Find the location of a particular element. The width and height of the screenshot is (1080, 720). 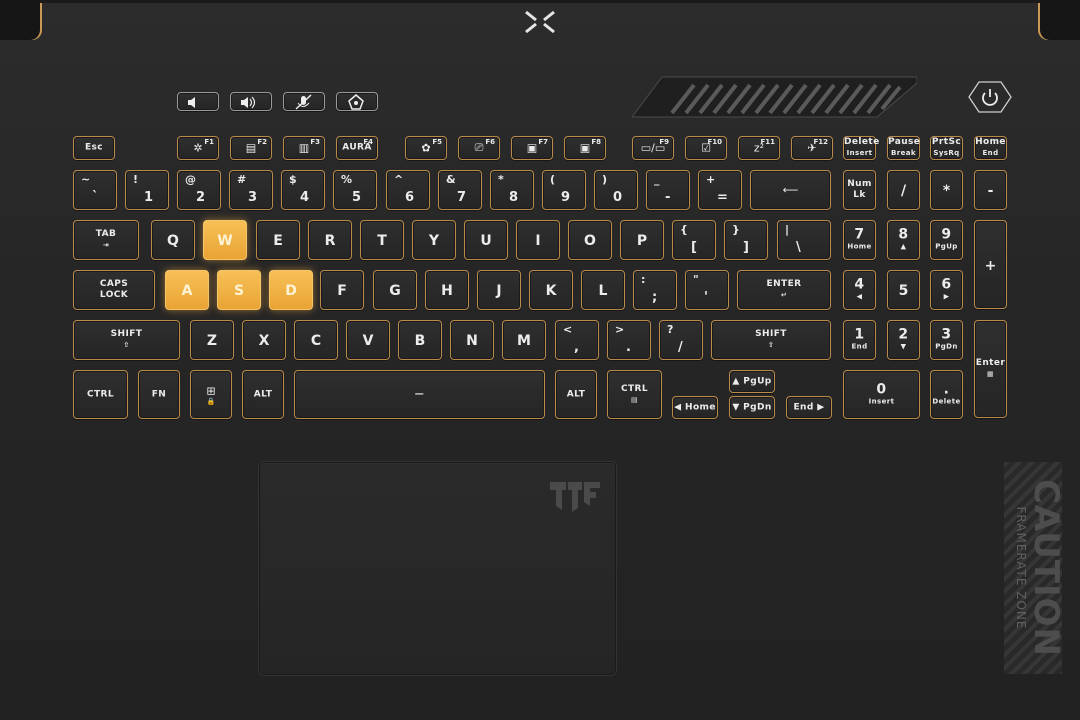

hotkey-vol-up-button is located at coordinates (251, 101).